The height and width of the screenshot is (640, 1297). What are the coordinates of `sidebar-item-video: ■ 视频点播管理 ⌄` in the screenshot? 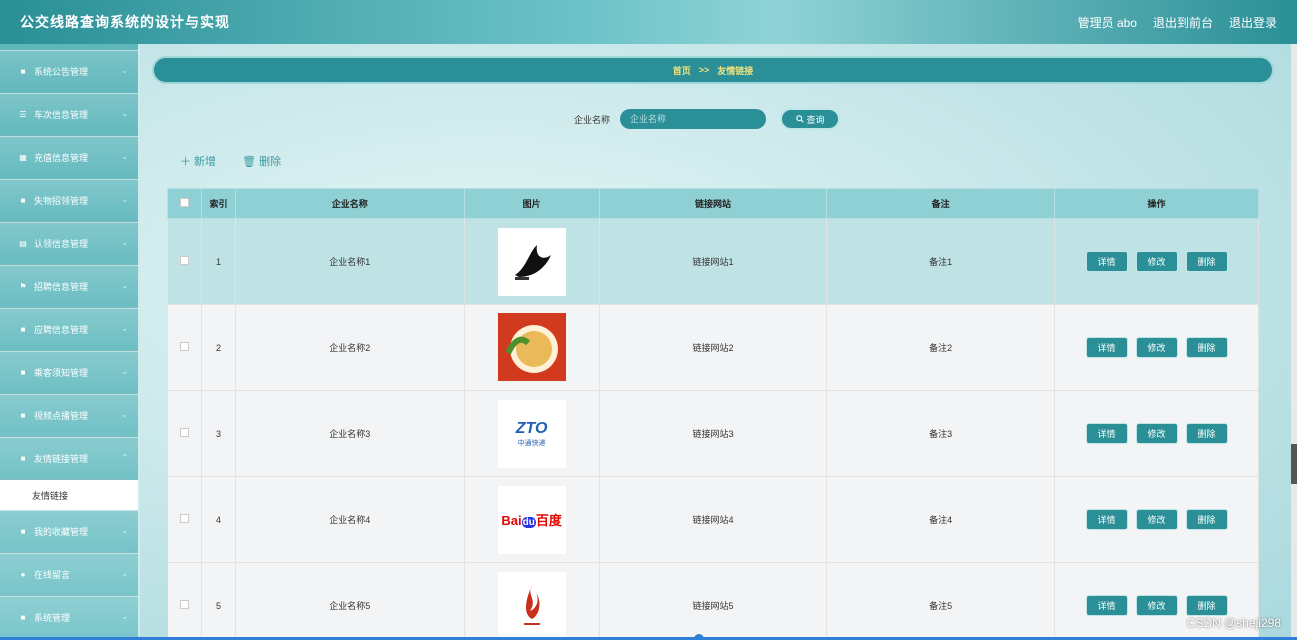 It's located at (69, 415).